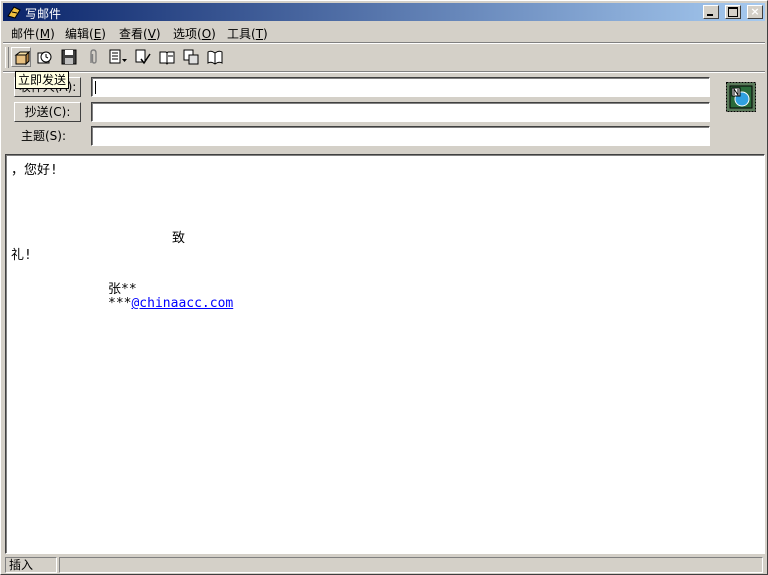 The height and width of the screenshot is (575, 768). Describe the element at coordinates (384, 43) in the screenshot. I see `menu-separator` at that location.